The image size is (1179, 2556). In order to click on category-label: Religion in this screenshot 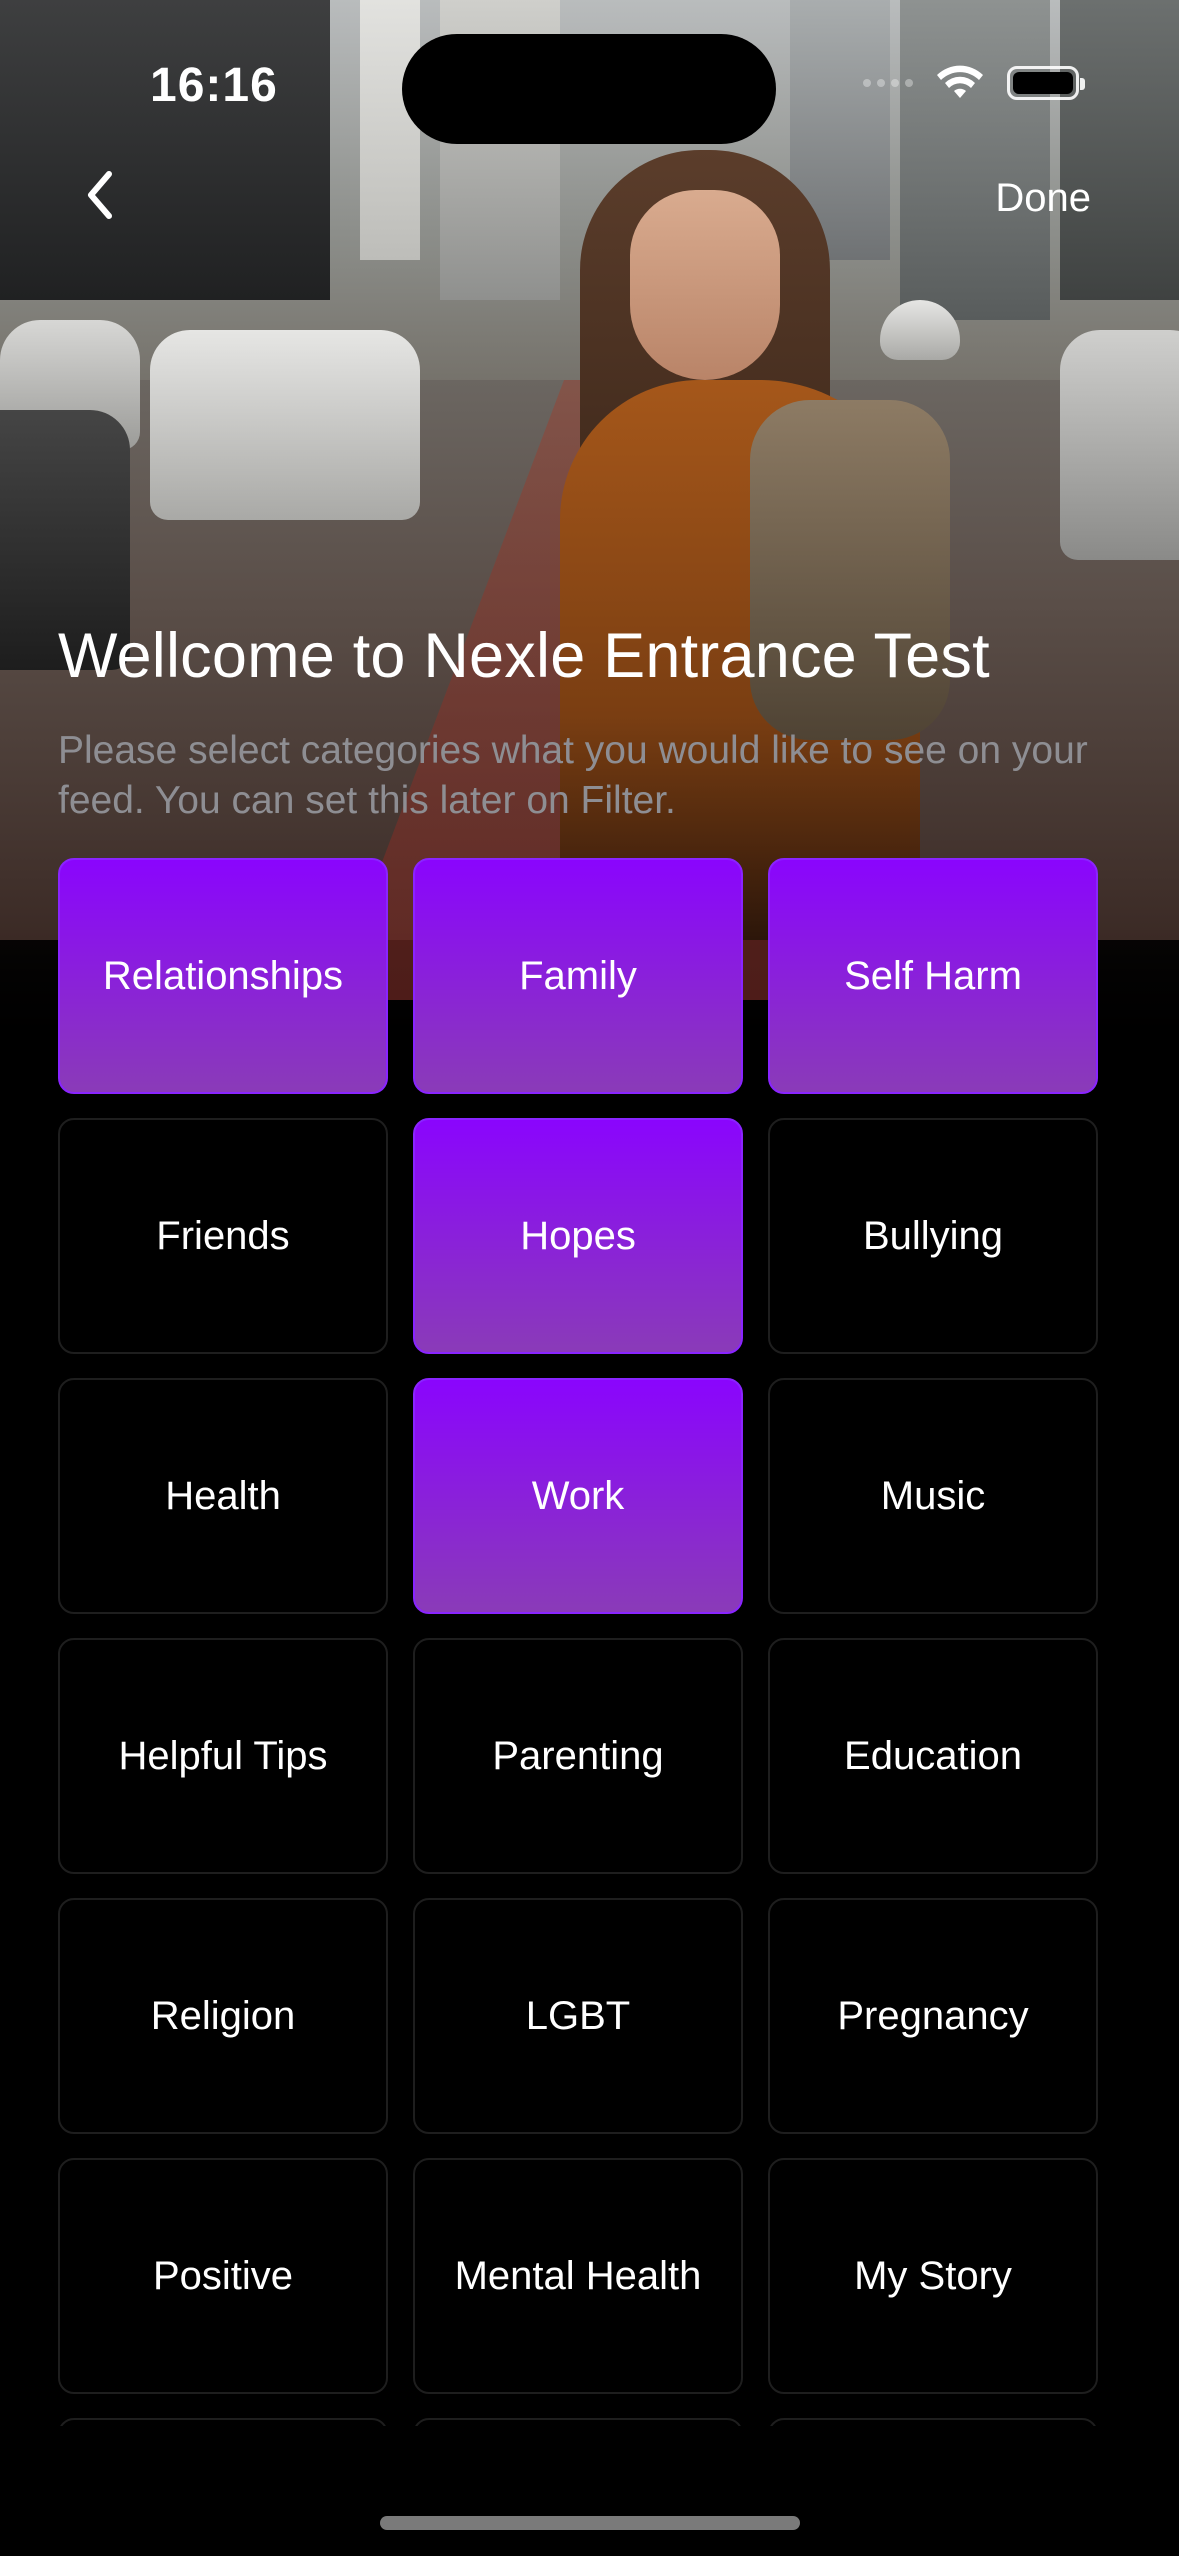, I will do `click(223, 2015)`.